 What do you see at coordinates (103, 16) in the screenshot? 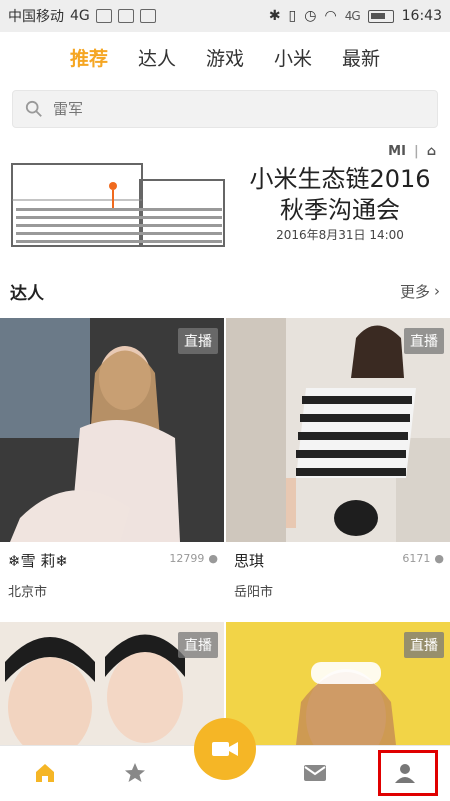
I see `image-icon` at bounding box center [103, 16].